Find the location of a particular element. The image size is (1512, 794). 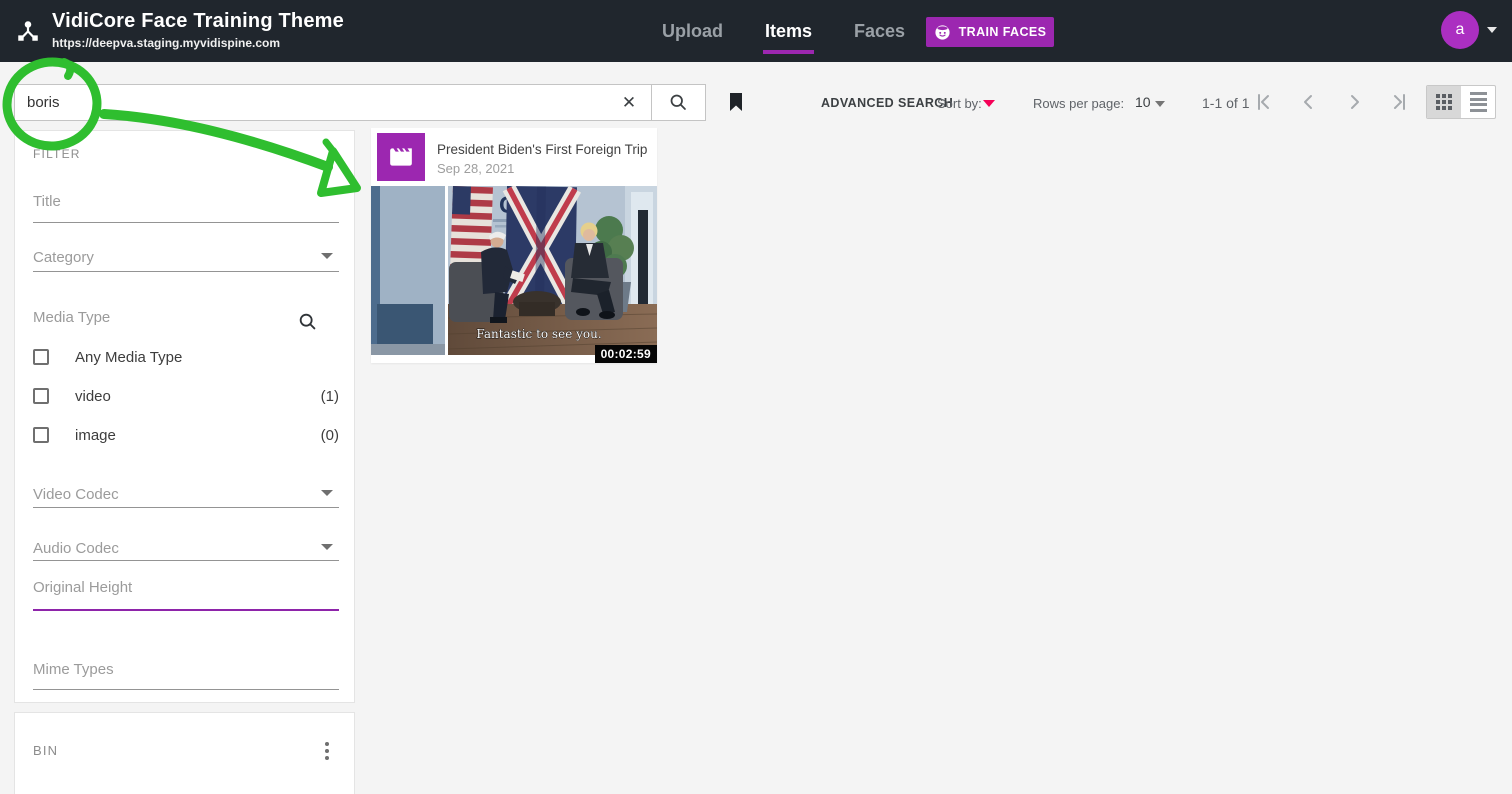

checkbox-any-media-type is located at coordinates (41, 357).